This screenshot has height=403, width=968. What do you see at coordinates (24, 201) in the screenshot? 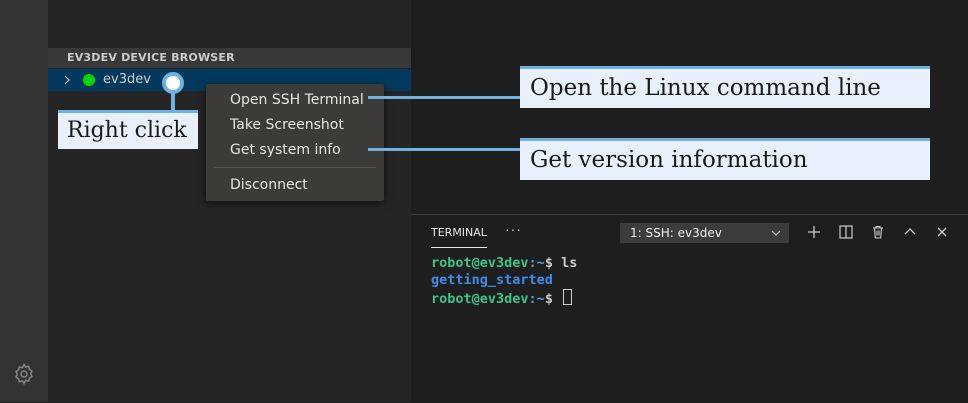
I see `activity-bar` at bounding box center [24, 201].